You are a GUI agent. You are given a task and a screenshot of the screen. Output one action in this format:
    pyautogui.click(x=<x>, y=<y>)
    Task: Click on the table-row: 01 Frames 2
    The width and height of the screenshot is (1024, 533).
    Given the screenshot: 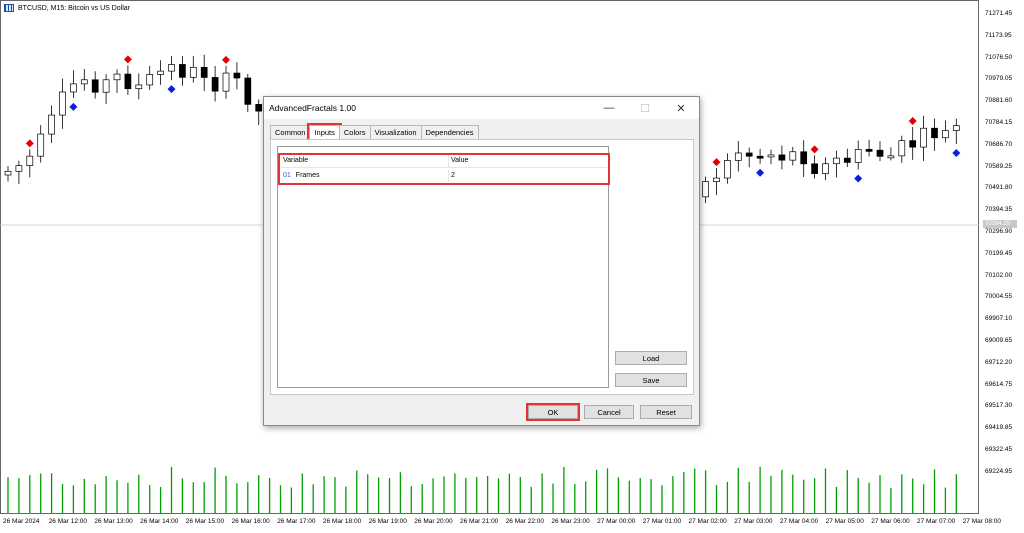 What is the action you would take?
    pyautogui.click(x=444, y=176)
    